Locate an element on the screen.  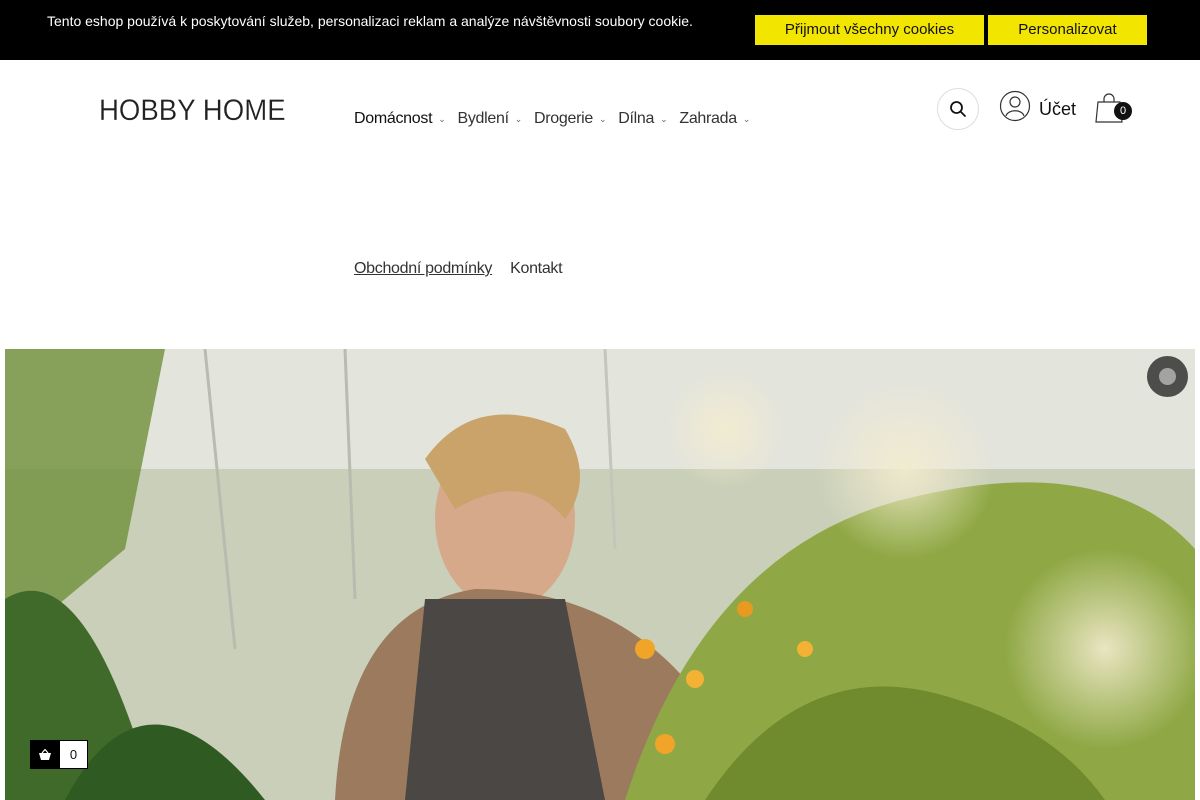
account-link: Účet is located at coordinates (1037, 106).